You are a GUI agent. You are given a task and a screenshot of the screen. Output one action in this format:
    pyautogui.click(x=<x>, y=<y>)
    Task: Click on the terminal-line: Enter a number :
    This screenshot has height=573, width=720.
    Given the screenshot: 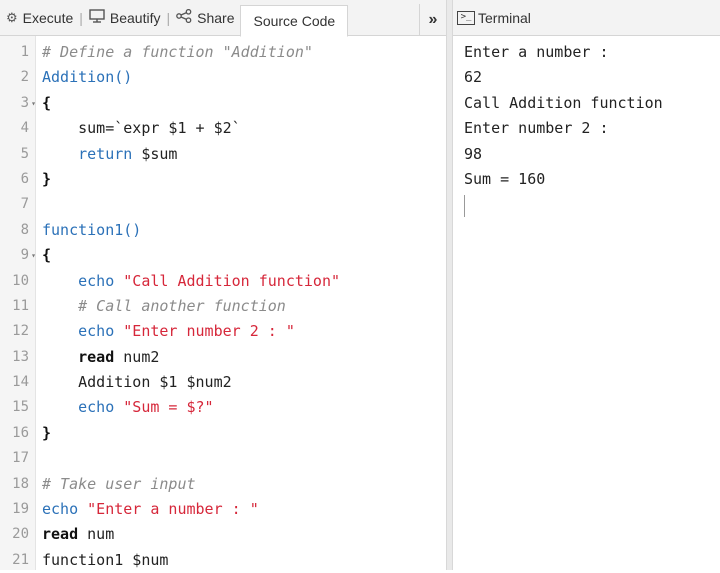 What is the action you would take?
    pyautogui.click(x=536, y=52)
    